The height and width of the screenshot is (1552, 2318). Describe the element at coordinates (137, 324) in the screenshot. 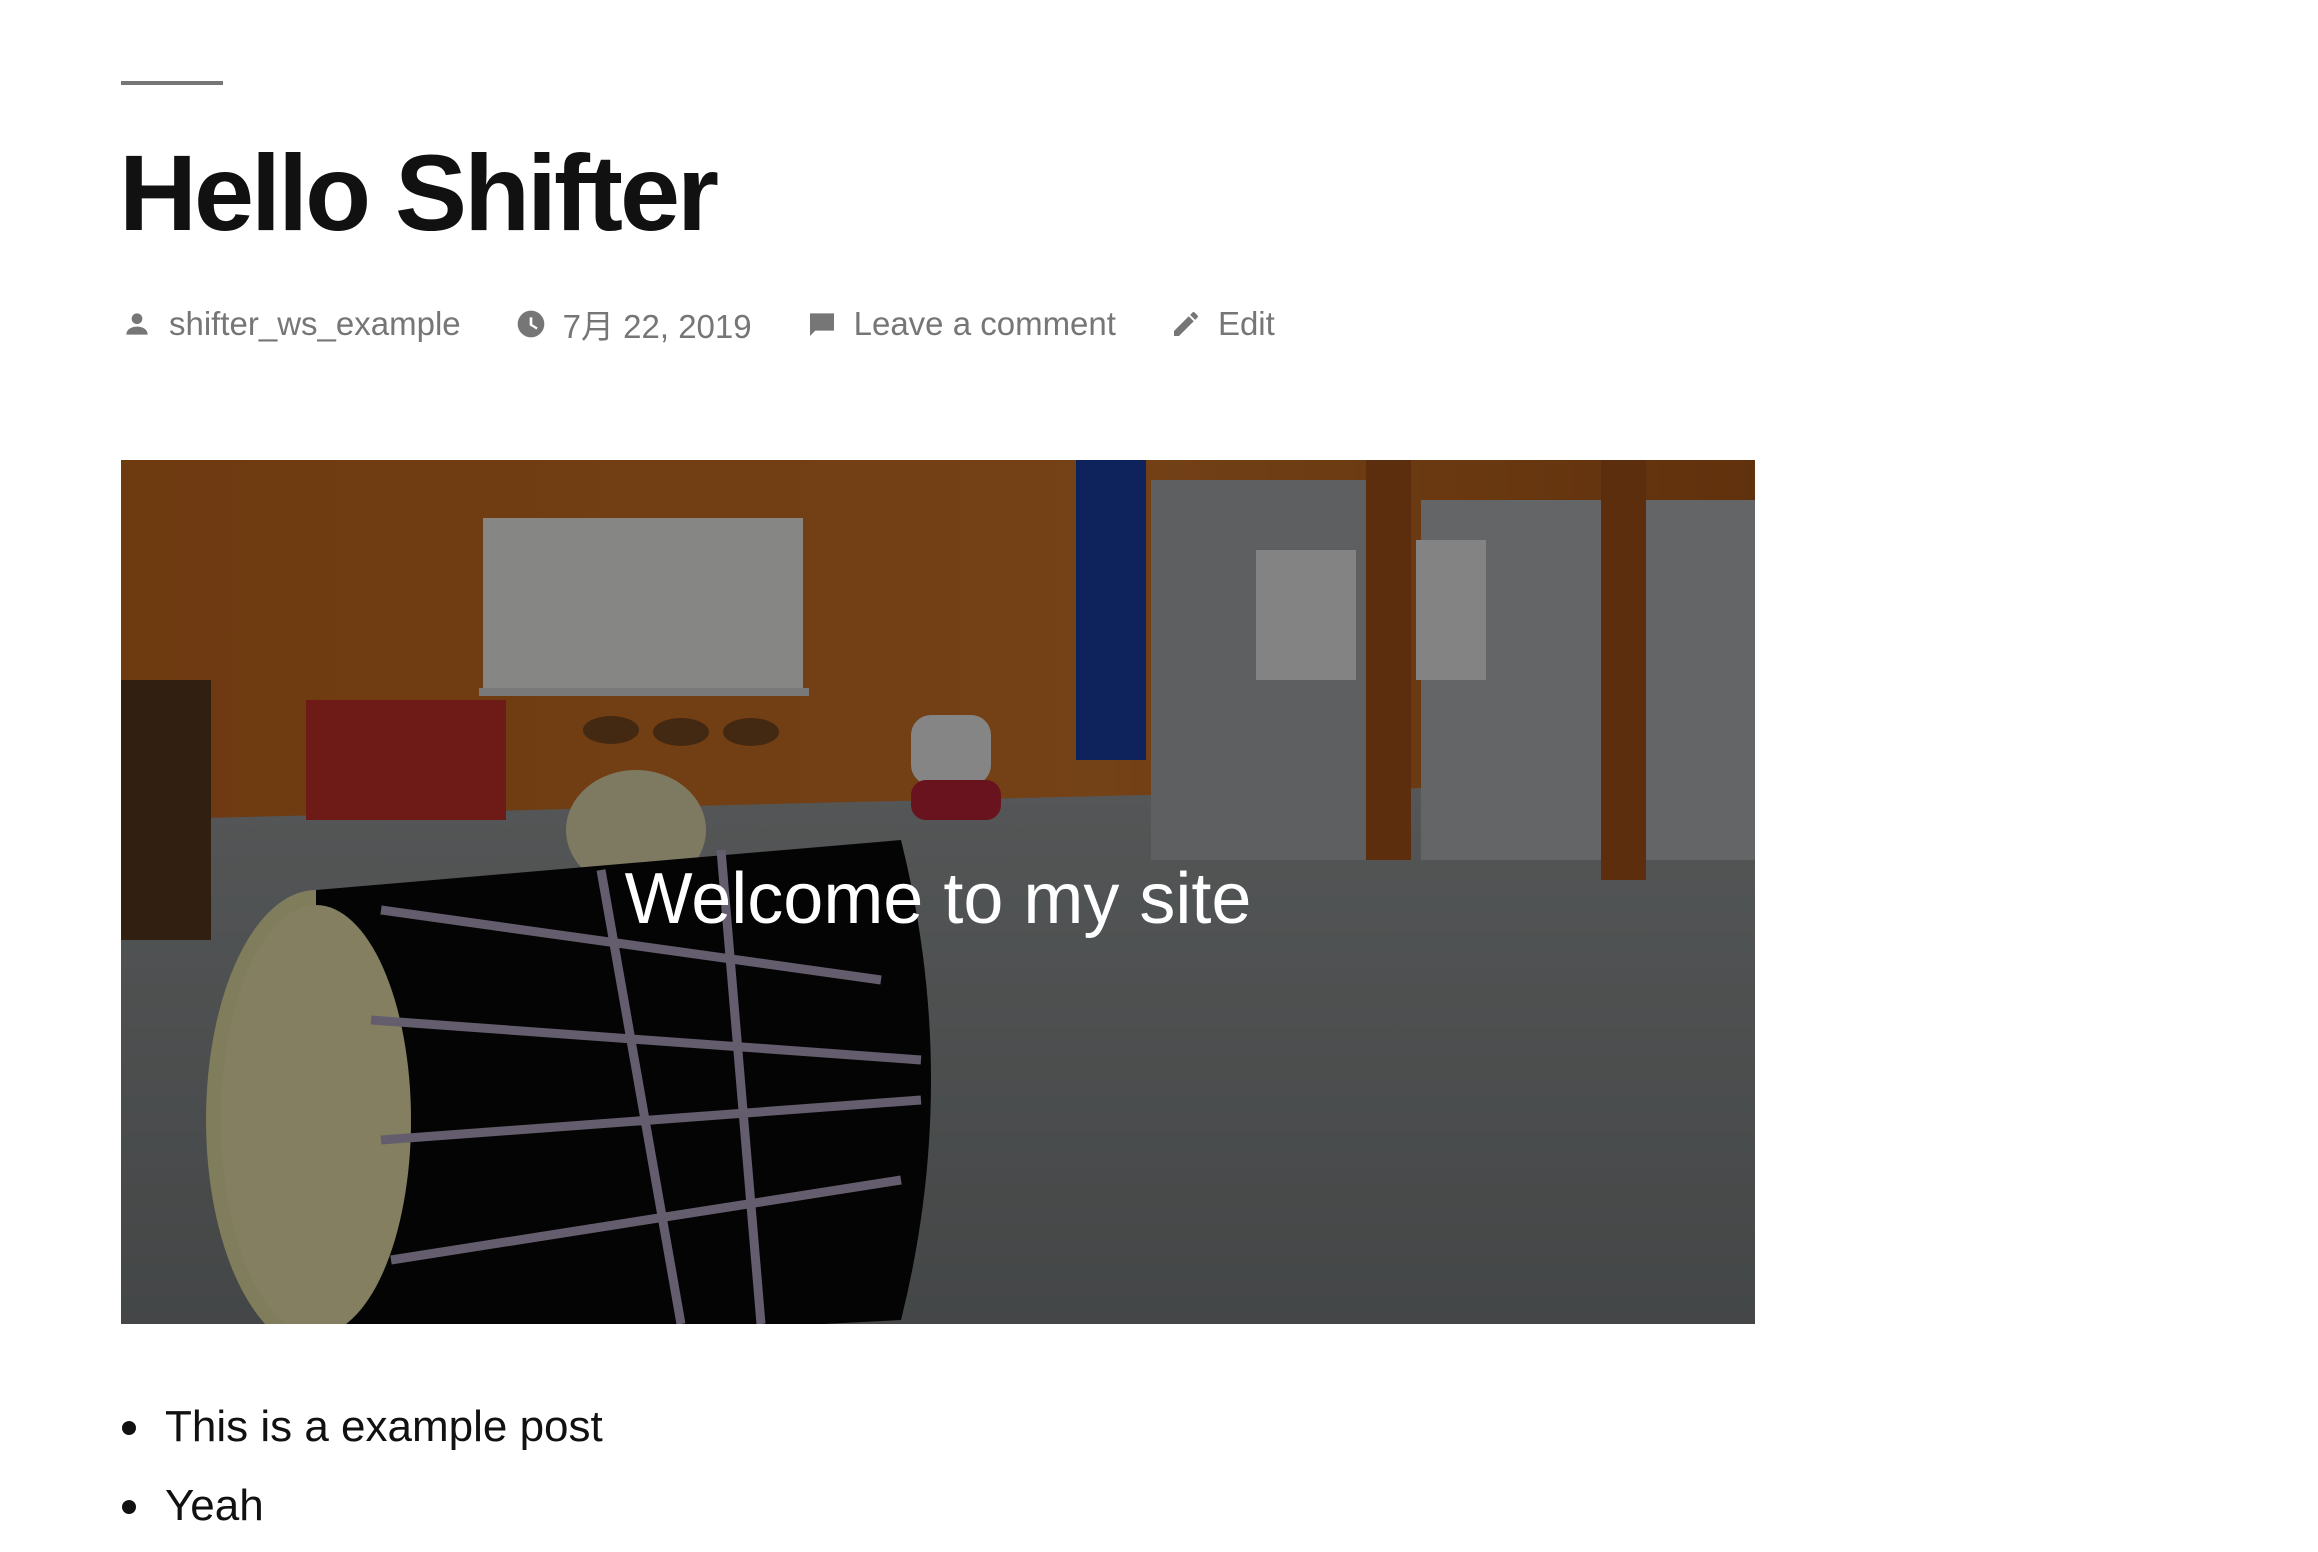

I see `person-icon` at that location.